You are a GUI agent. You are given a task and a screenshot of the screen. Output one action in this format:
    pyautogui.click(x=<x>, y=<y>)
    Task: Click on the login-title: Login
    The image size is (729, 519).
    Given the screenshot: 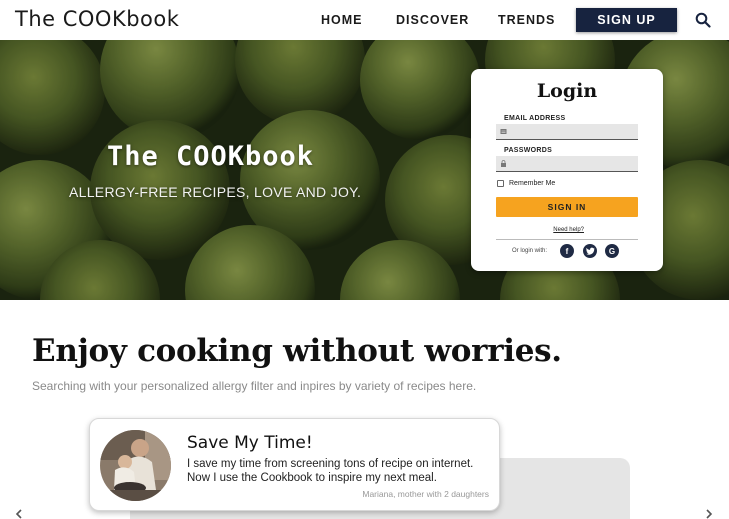 What is the action you would take?
    pyautogui.click(x=567, y=91)
    